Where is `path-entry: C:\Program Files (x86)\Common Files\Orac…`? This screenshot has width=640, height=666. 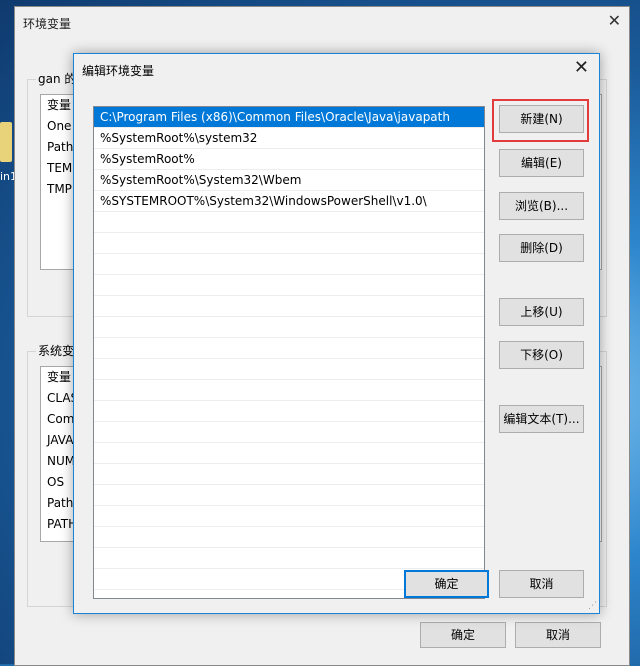
path-entry: C:\Program Files (x86)\Common Files\Orac… is located at coordinates (289, 117).